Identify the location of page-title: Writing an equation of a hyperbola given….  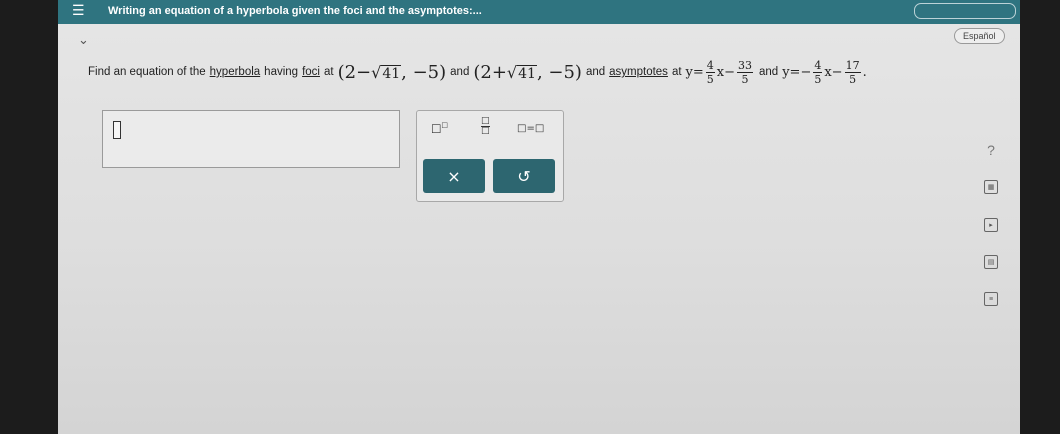
(295, 11).